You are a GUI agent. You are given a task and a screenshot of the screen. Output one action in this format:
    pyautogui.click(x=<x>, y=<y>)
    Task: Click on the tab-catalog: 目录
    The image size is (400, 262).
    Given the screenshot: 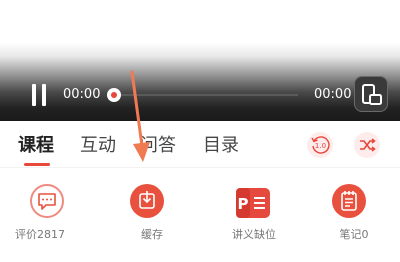 What is the action you would take?
    pyautogui.click(x=221, y=144)
    